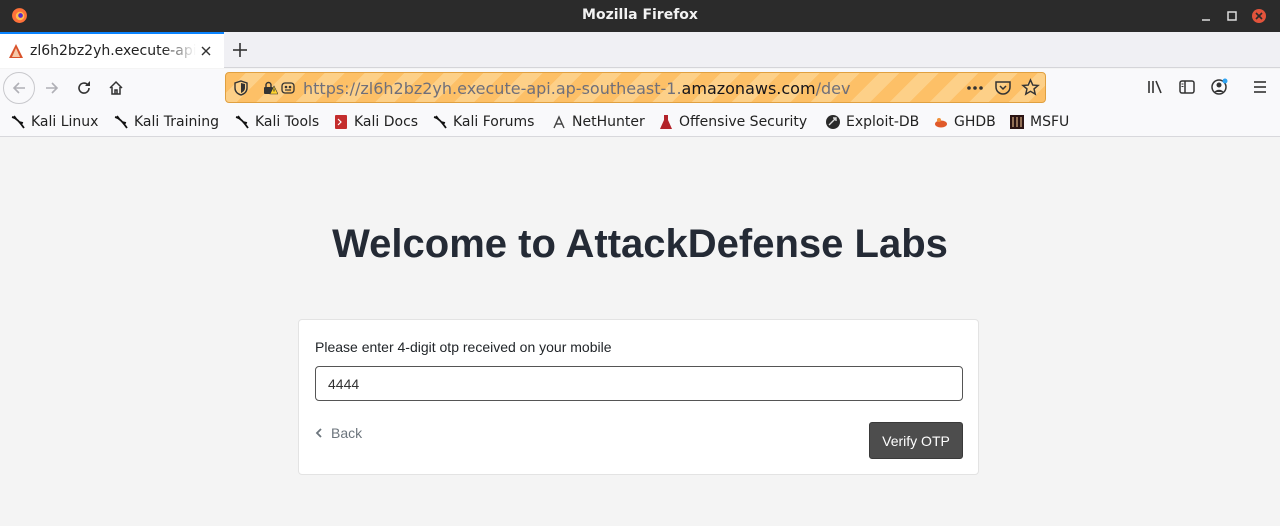 The height and width of the screenshot is (526, 1280). I want to click on reload-icon, so click(84, 87).